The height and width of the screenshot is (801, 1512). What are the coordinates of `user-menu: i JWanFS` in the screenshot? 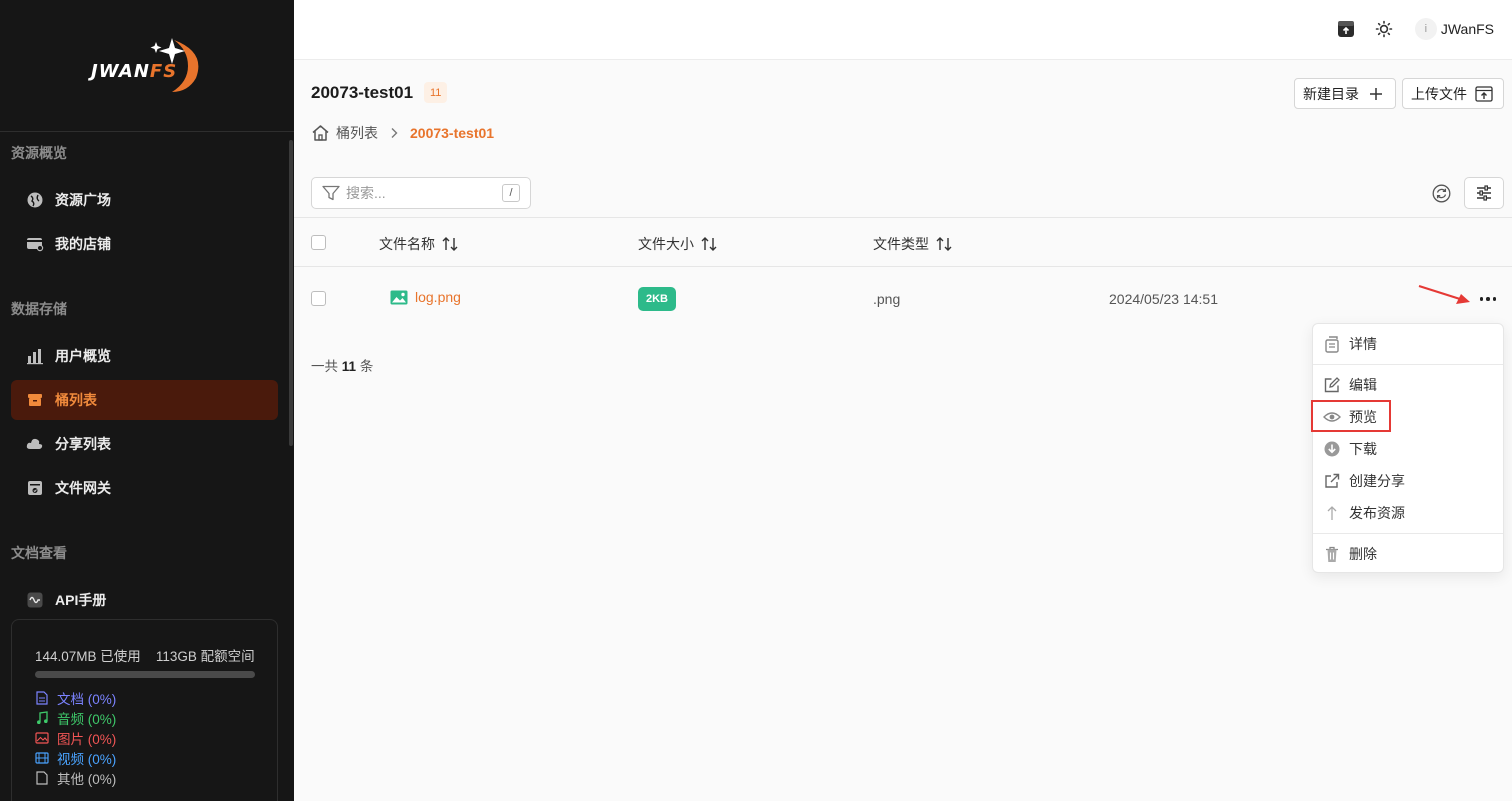 It's located at (1454, 29).